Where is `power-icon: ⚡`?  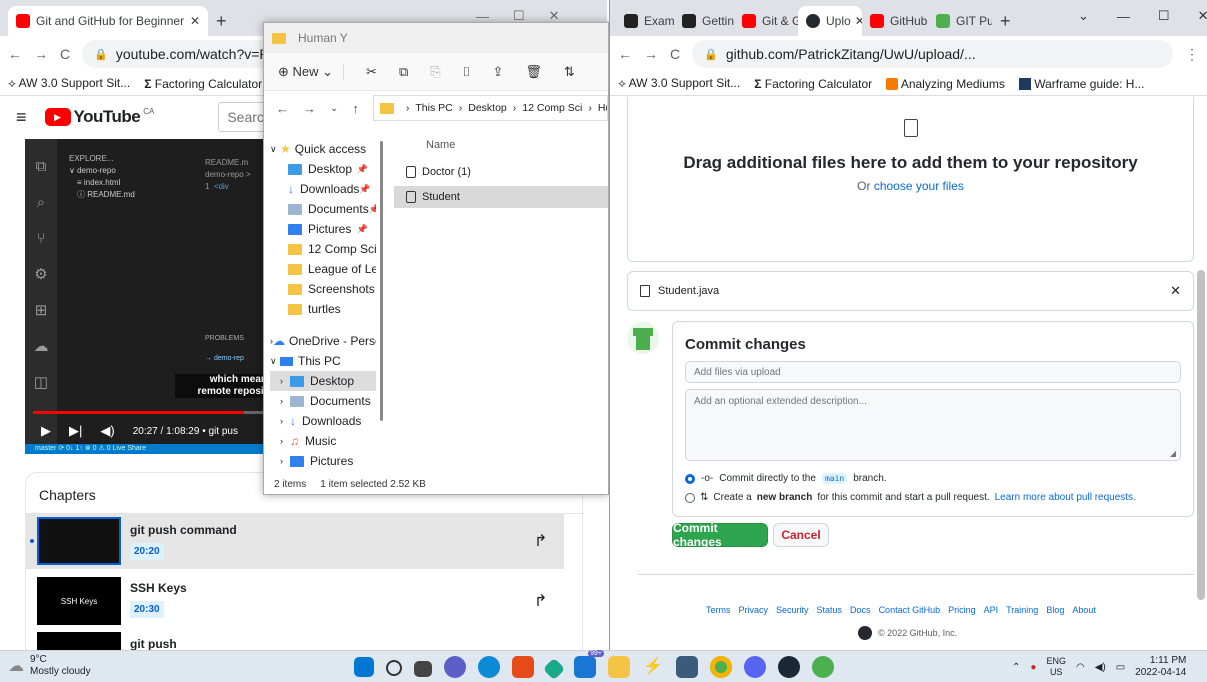 power-icon: ⚡ is located at coordinates (653, 667).